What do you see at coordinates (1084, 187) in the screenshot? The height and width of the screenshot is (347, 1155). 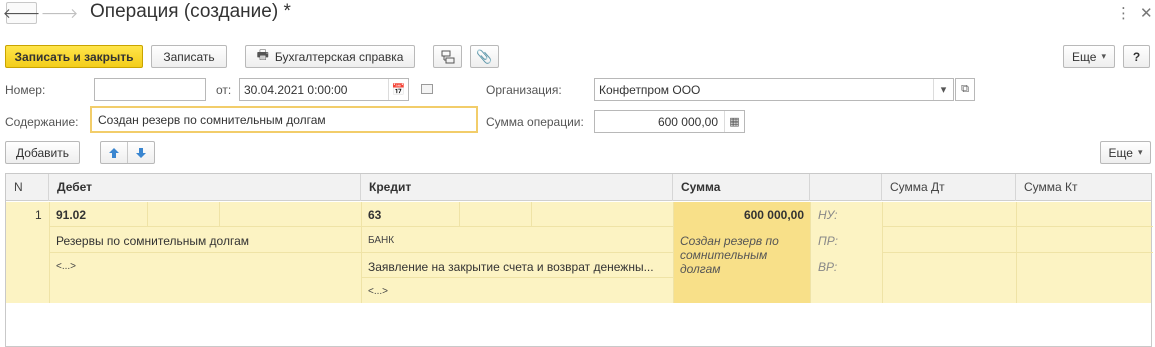 I see `col-sum-kt: Сумма Кт` at bounding box center [1084, 187].